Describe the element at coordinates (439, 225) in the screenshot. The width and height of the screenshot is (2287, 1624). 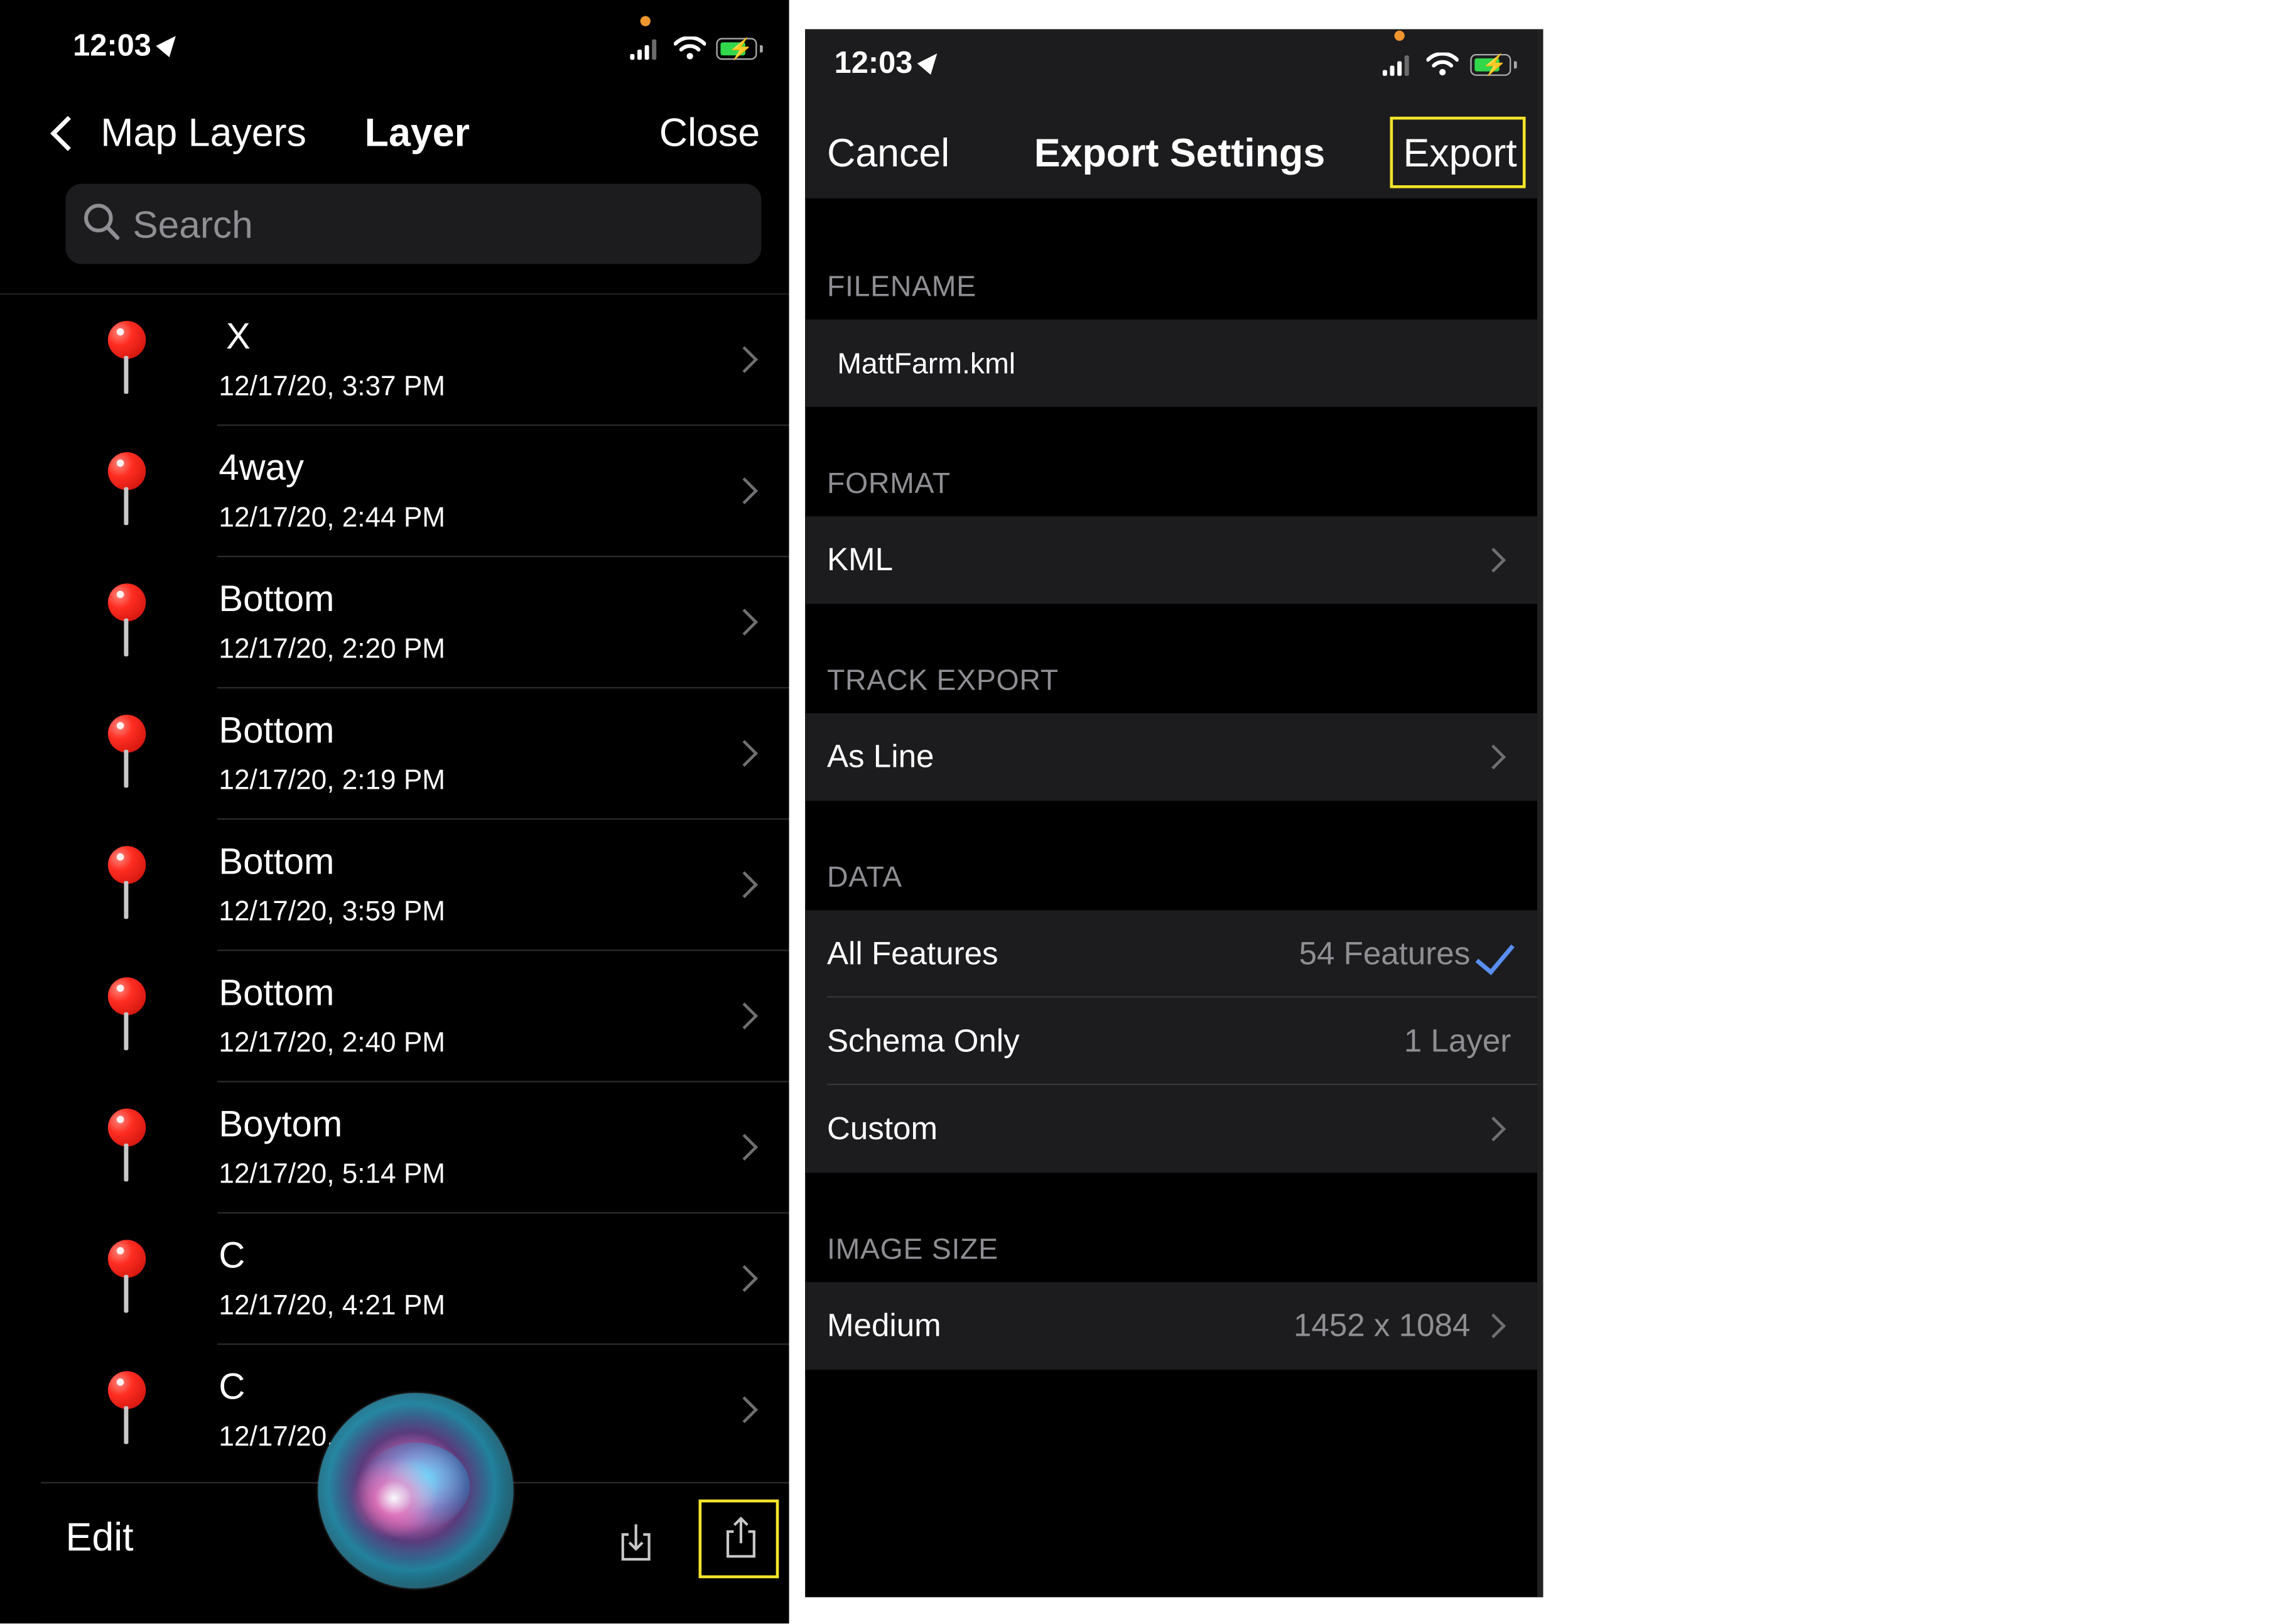
I see `search-input` at that location.